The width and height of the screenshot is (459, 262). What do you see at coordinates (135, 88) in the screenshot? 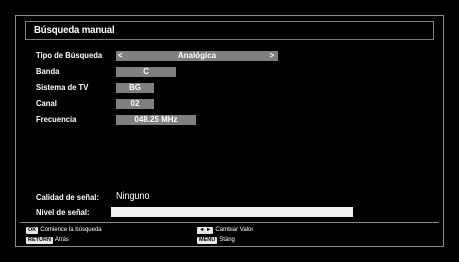
I see `tv-system-field: BG` at bounding box center [135, 88].